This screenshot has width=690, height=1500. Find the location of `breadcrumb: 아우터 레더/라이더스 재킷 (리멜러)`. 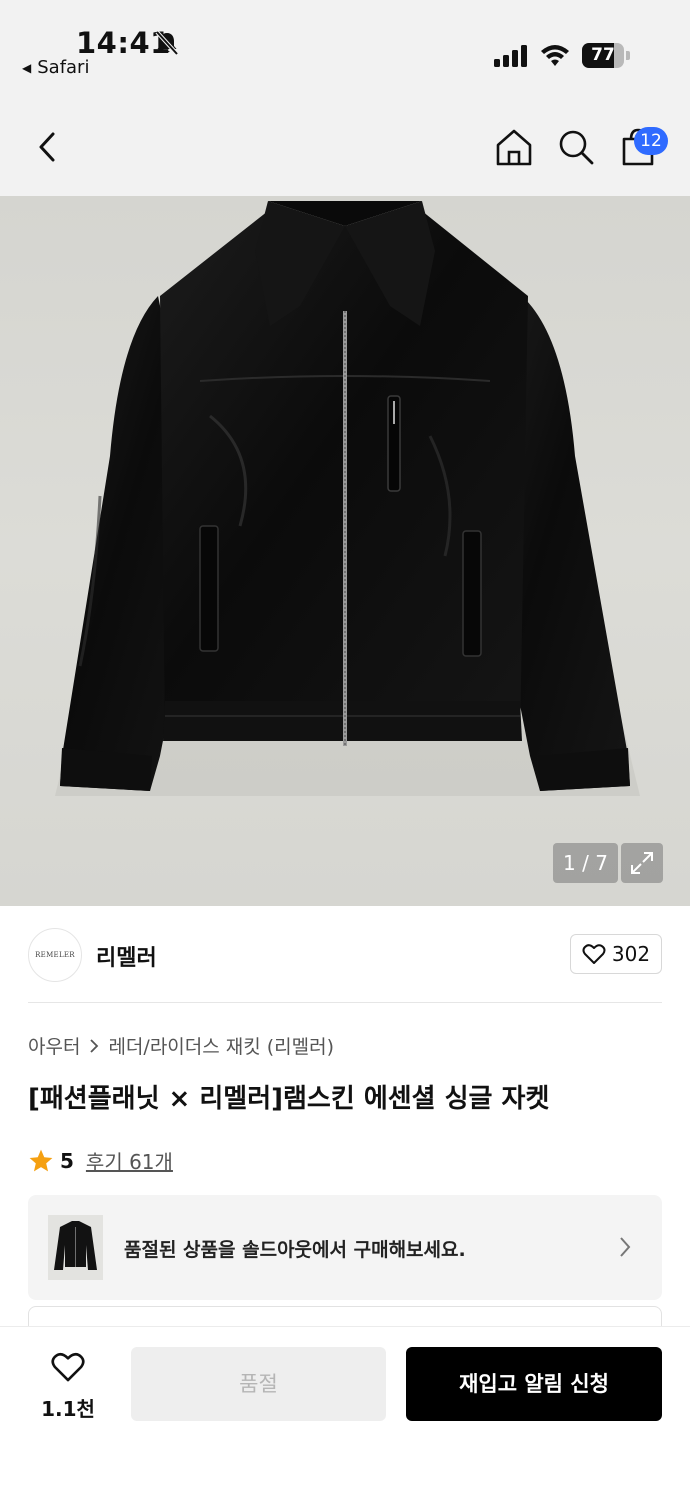

breadcrumb: 아우터 레더/라이더스 재킷 (리멜러) is located at coordinates (181, 1045).